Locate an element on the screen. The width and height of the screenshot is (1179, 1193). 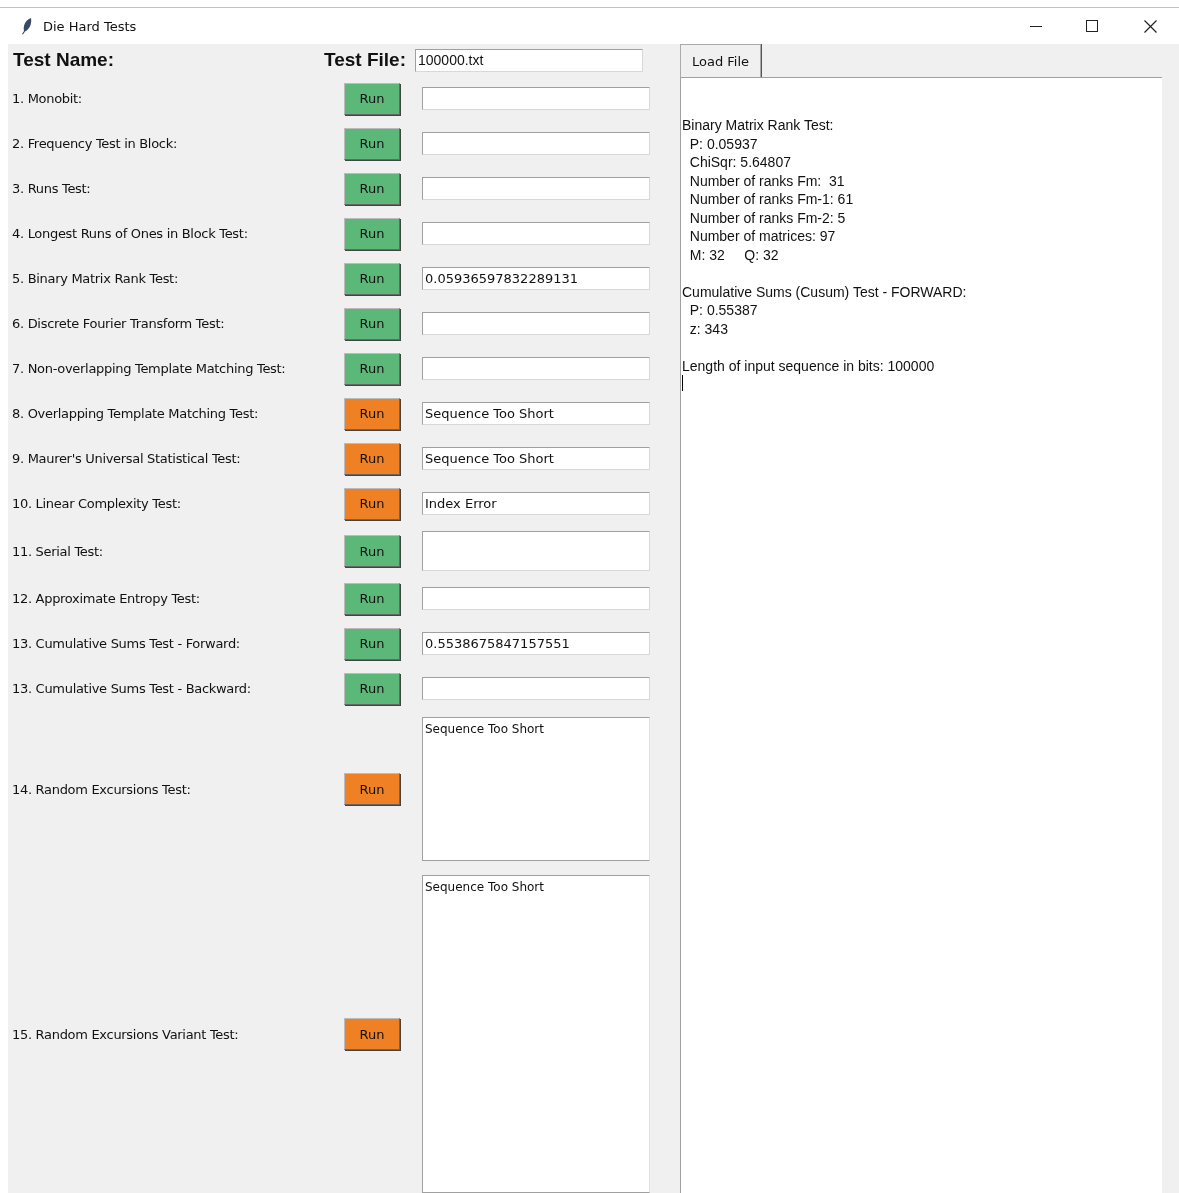
feather-icon is located at coordinates (27, 26).